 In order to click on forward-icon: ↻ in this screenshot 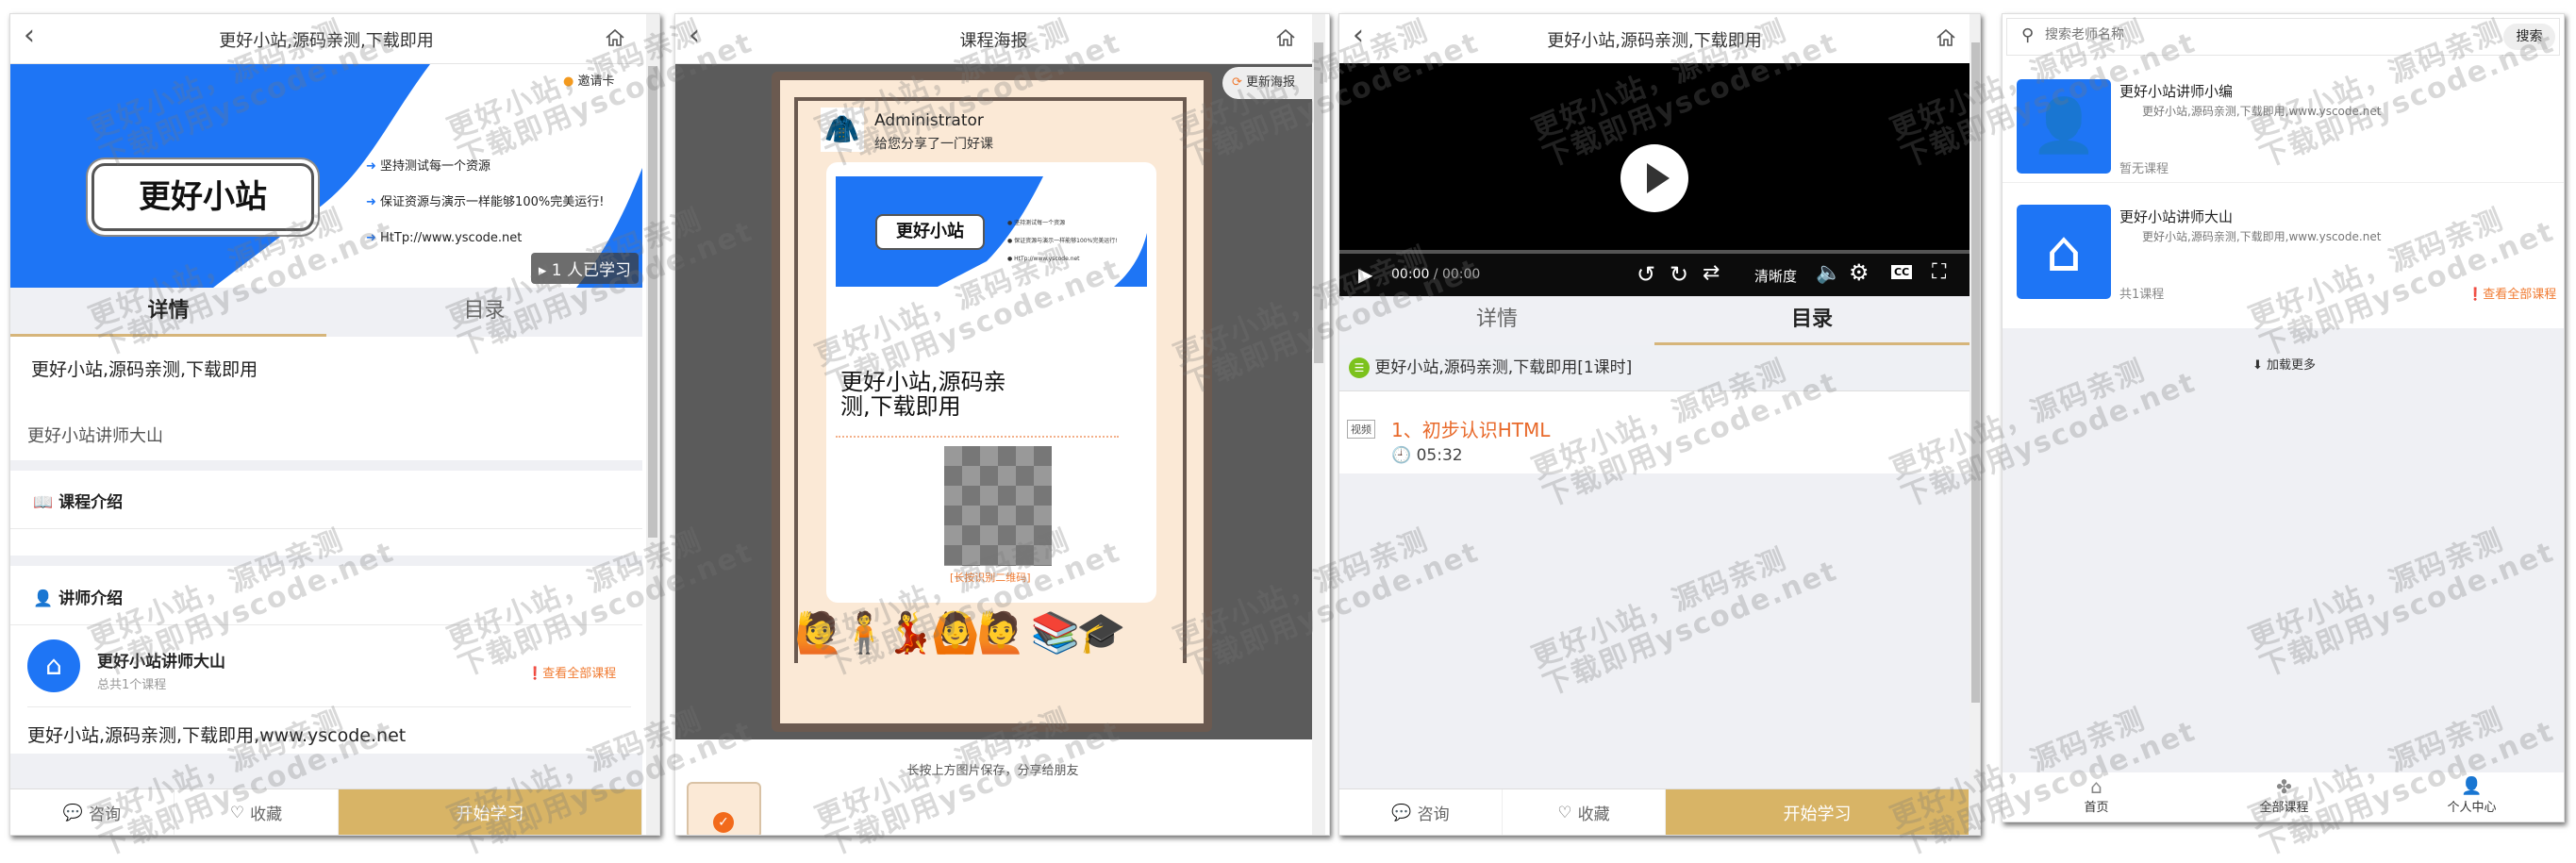, I will do `click(1679, 274)`.